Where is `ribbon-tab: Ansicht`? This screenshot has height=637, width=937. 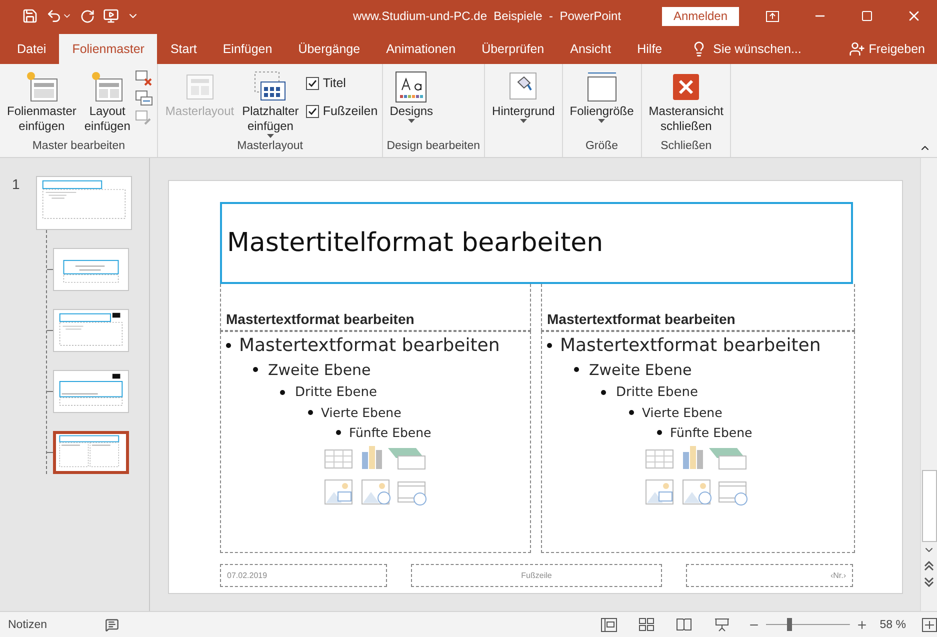 ribbon-tab: Ansicht is located at coordinates (590, 49).